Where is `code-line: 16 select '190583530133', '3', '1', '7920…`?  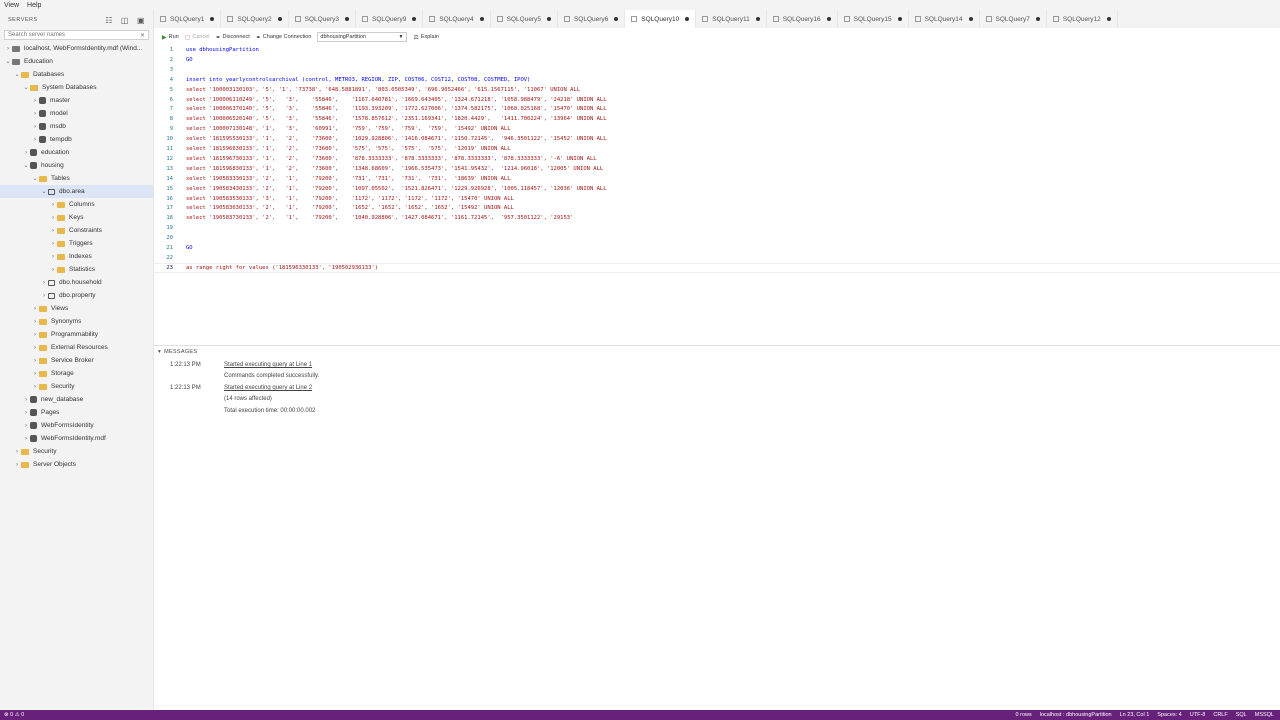 code-line: 16 select '190583530133', '3', '1', '7920… is located at coordinates (717, 199).